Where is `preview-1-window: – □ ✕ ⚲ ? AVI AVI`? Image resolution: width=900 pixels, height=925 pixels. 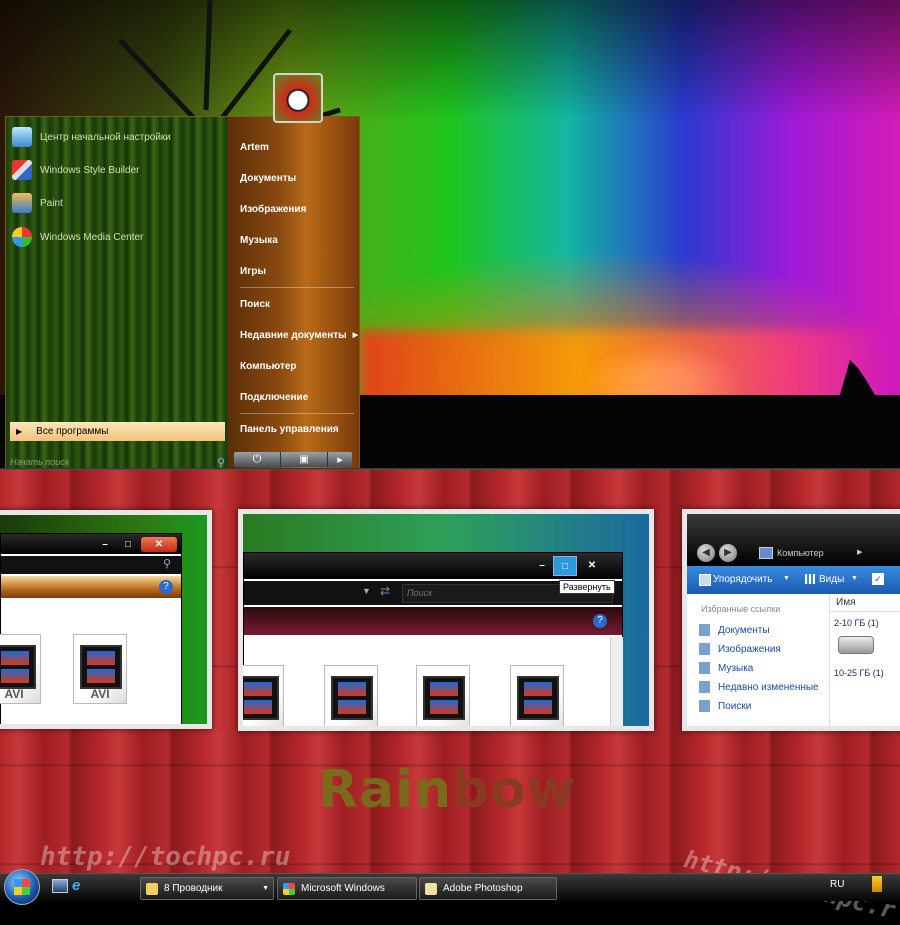
preview-1-window: – □ ✕ ⚲ ? AVI AVI is located at coordinates (91, 628).